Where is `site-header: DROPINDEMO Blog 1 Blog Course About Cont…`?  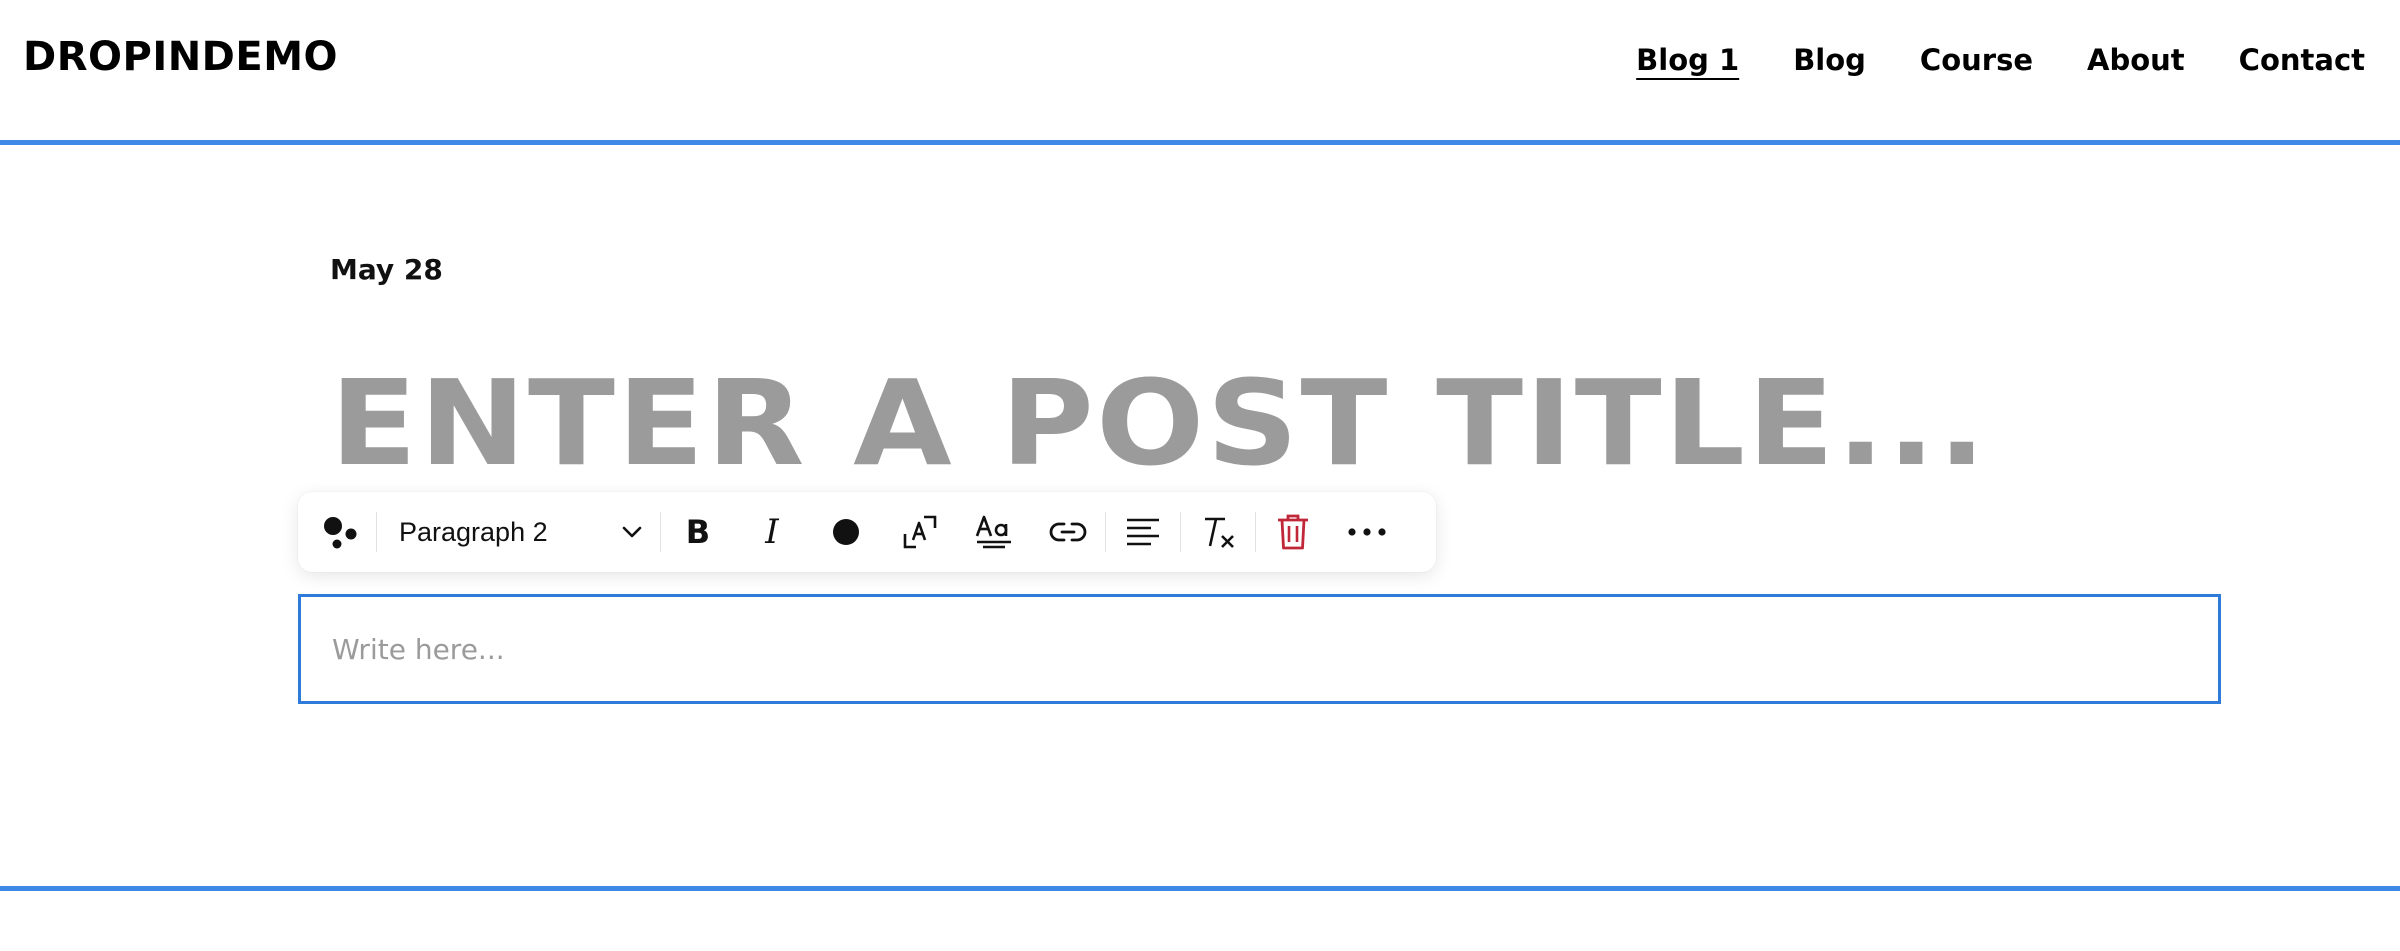
site-header: DROPINDEMO Blog 1 Blog Course About Cont… is located at coordinates (1200, 70).